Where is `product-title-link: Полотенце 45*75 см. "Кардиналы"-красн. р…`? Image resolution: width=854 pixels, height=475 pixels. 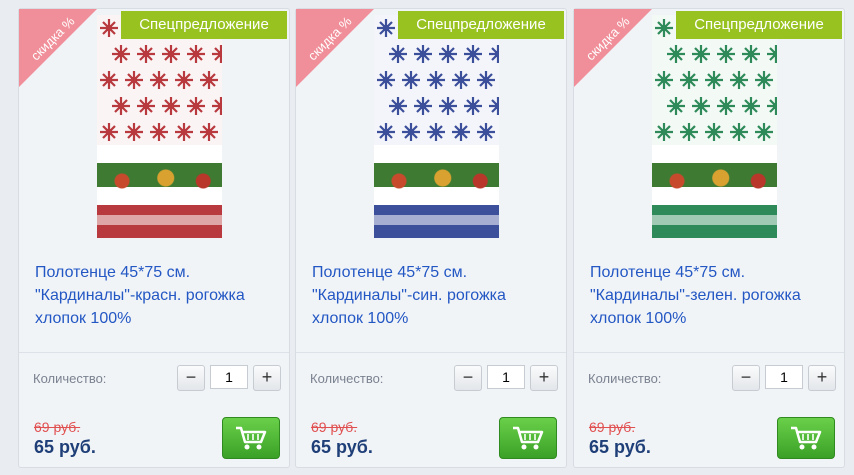
product-title-link: Полотенце 45*75 см. "Кардиналы"-красн. р… is located at coordinates (158, 295).